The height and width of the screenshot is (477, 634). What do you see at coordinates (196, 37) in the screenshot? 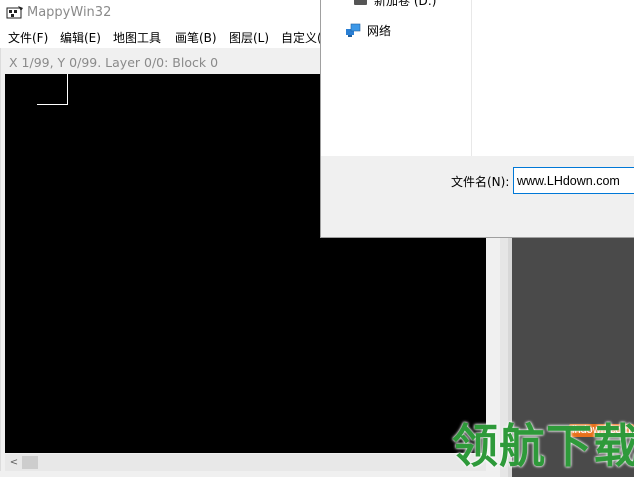
I see `menu-brush: 画笔(B)` at bounding box center [196, 37].